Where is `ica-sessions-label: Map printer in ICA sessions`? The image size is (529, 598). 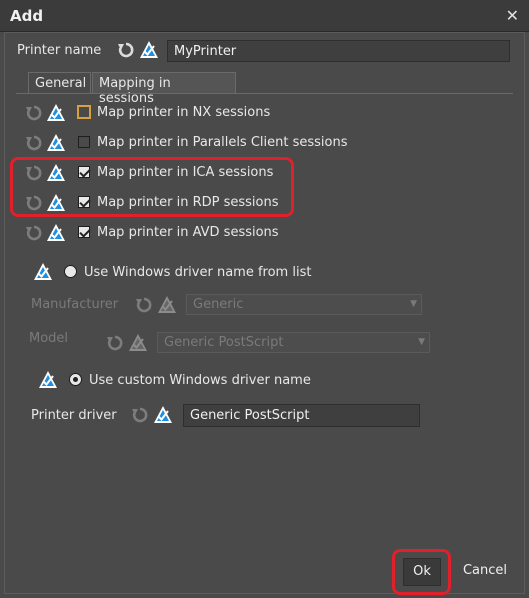 ica-sessions-label: Map printer in ICA sessions is located at coordinates (185, 172).